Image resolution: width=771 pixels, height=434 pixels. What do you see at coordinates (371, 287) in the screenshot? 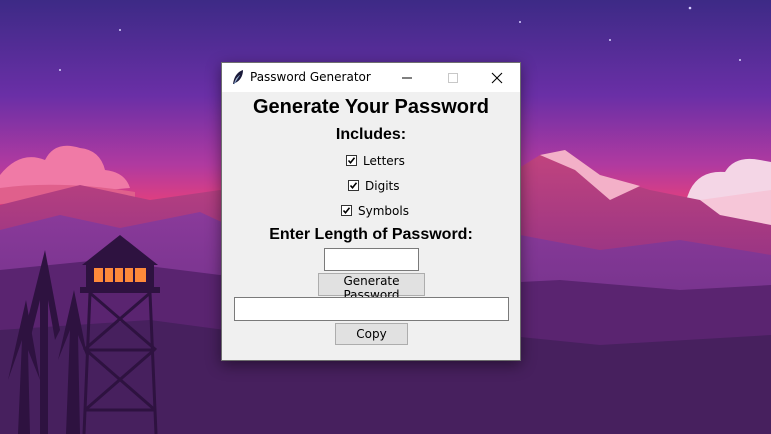
I see `generate-password-button: Generate Password` at bounding box center [371, 287].